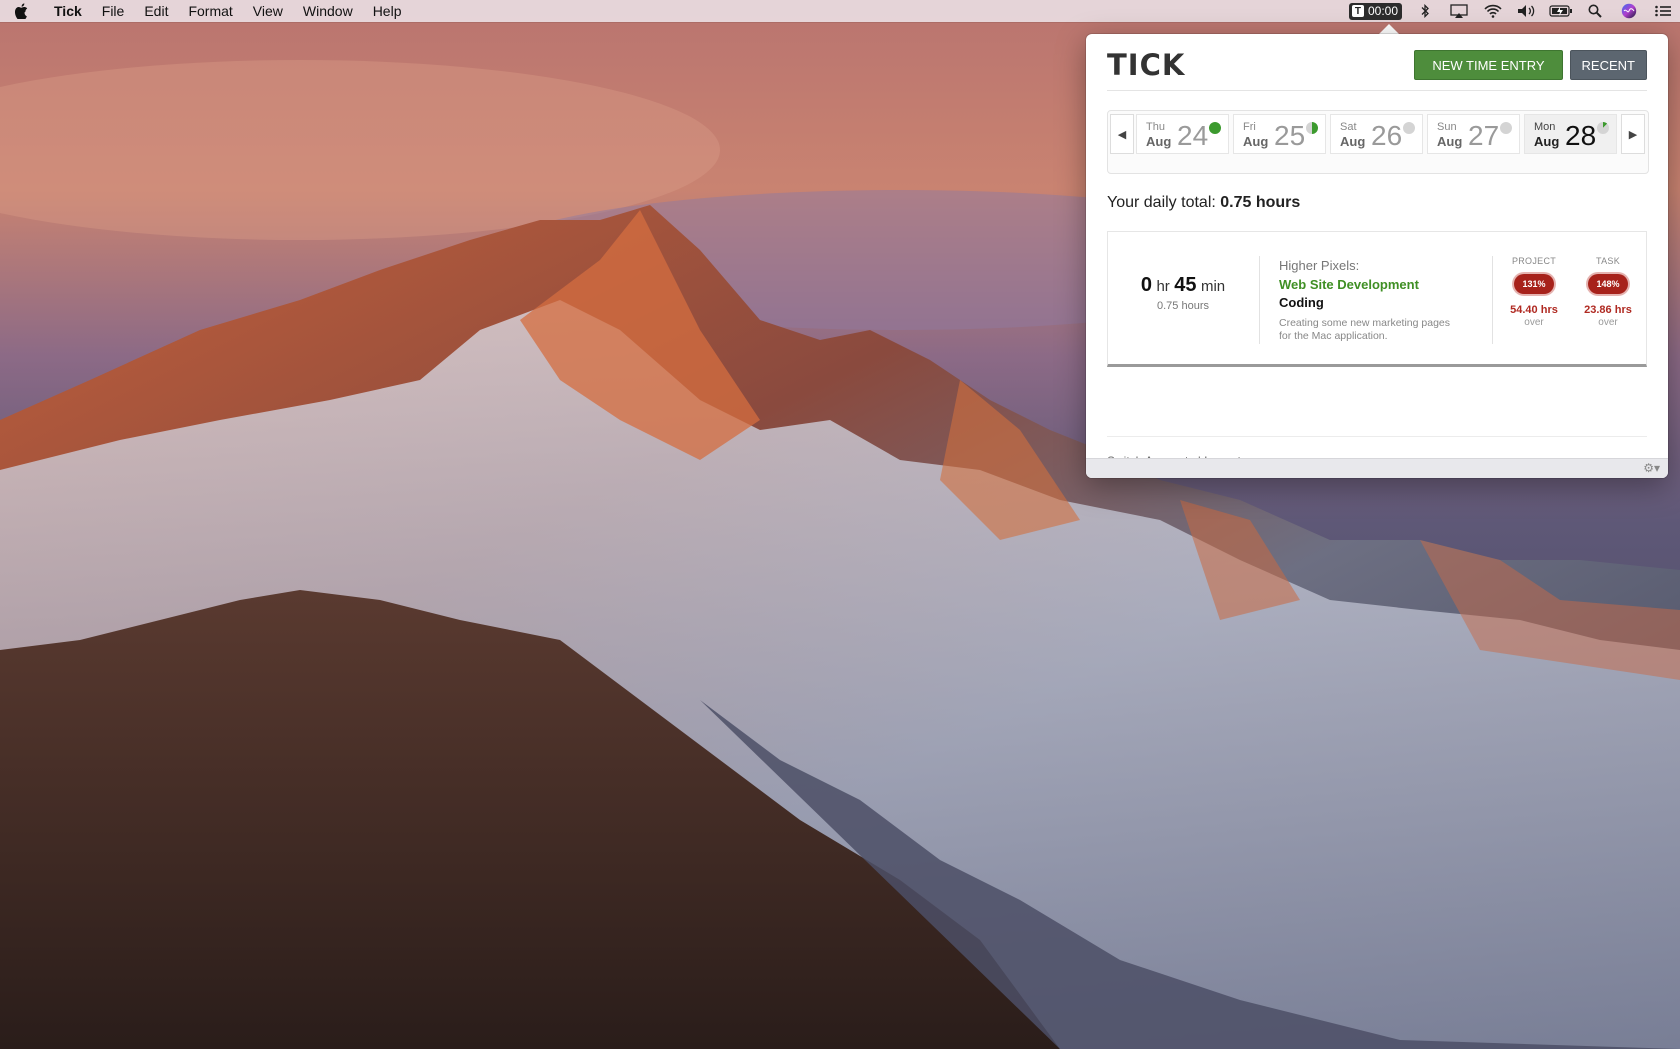  What do you see at coordinates (1561, 11) in the screenshot?
I see `battery-icon` at bounding box center [1561, 11].